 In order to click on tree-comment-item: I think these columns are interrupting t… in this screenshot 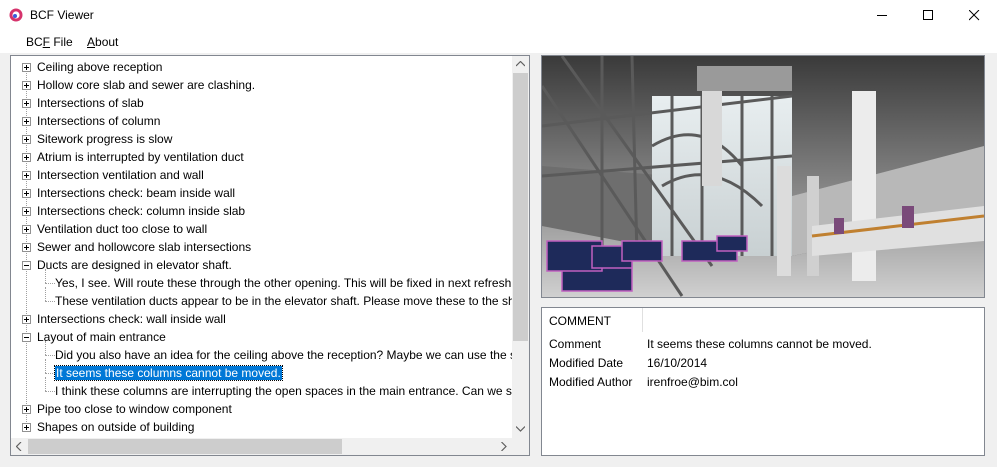, I will do `click(292, 391)`.